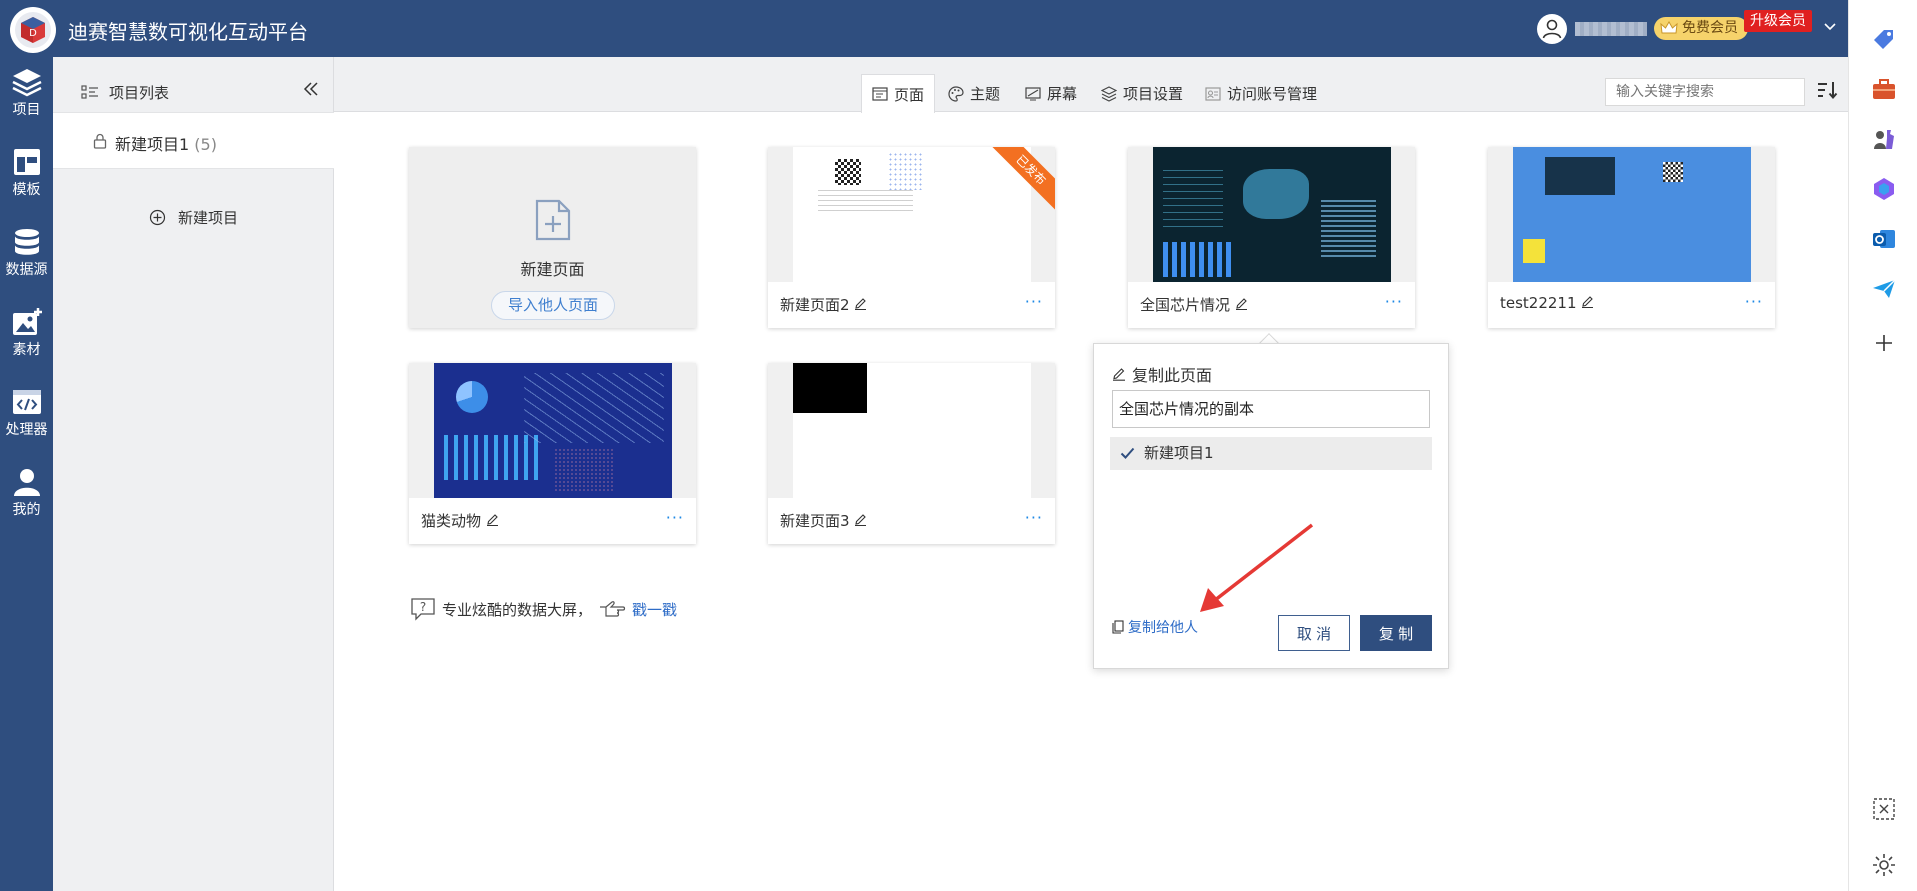 This screenshot has height=891, width=1917. I want to click on page-card: 全国芯片情况 ···, so click(1271, 237).